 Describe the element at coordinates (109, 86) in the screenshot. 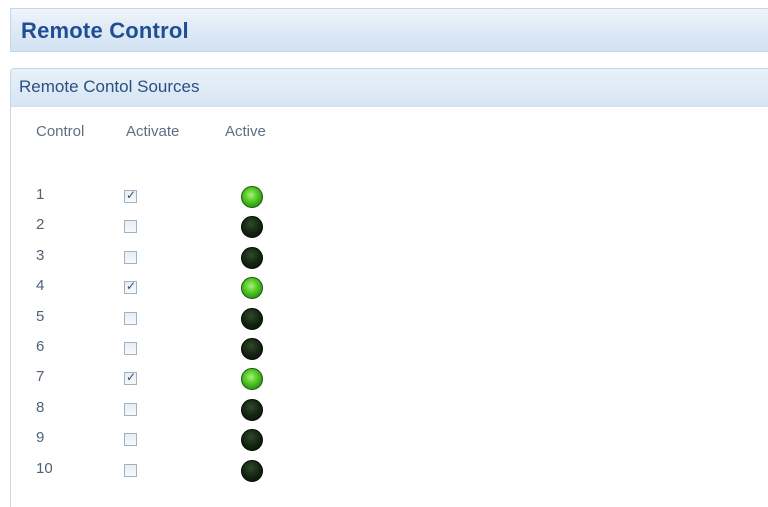

I see `panel-title: Remote Contol Sources` at that location.